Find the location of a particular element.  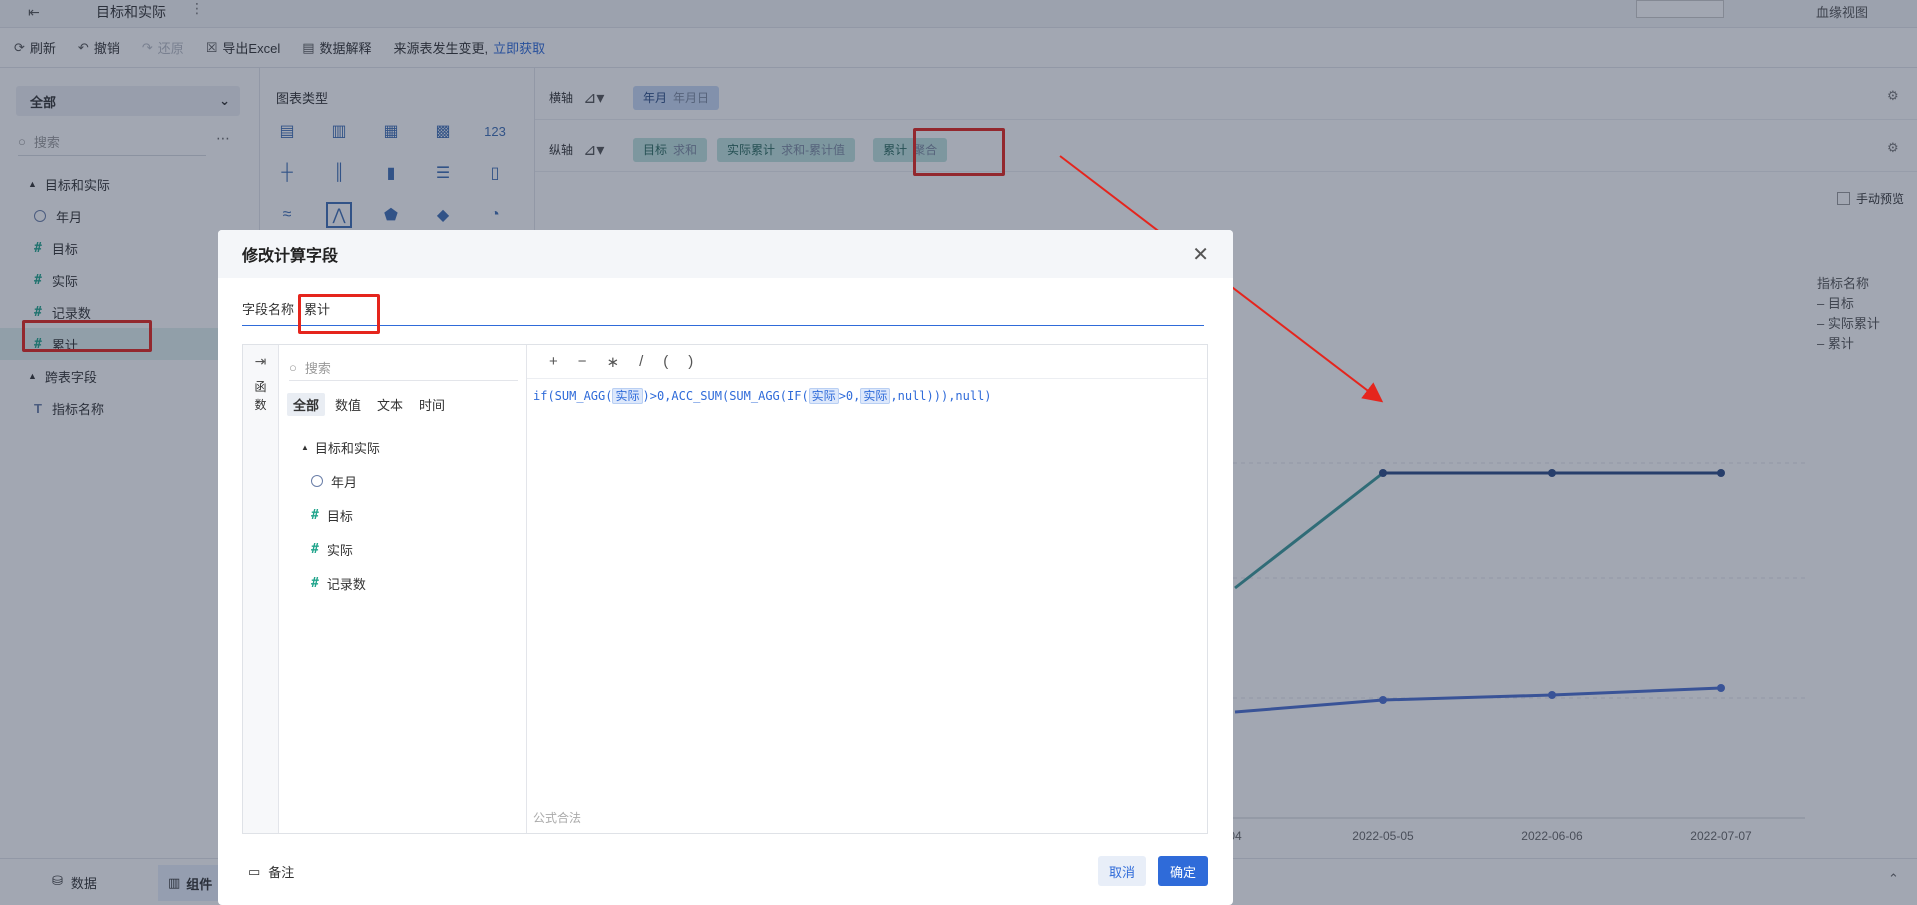

caret-down-icon: ▲ is located at coordinates (305, 447).